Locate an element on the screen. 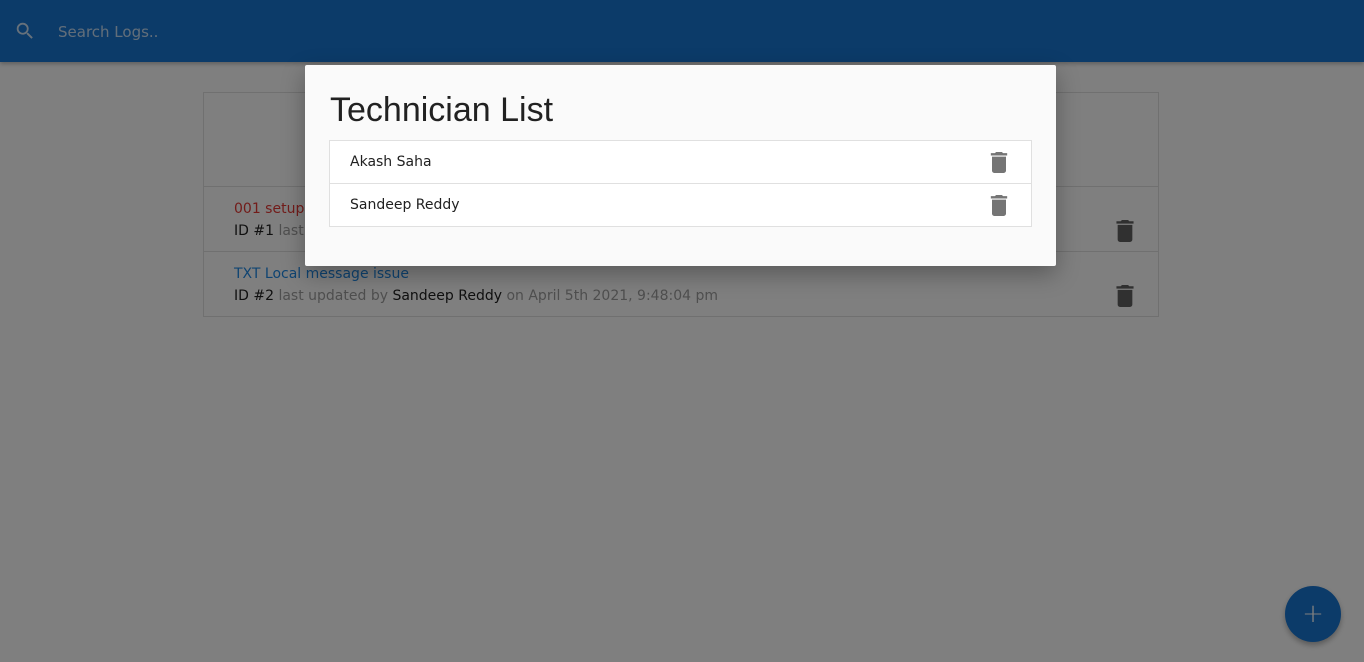 Image resolution: width=1364 pixels, height=662 pixels. modal-title: Technician List is located at coordinates (442, 110).